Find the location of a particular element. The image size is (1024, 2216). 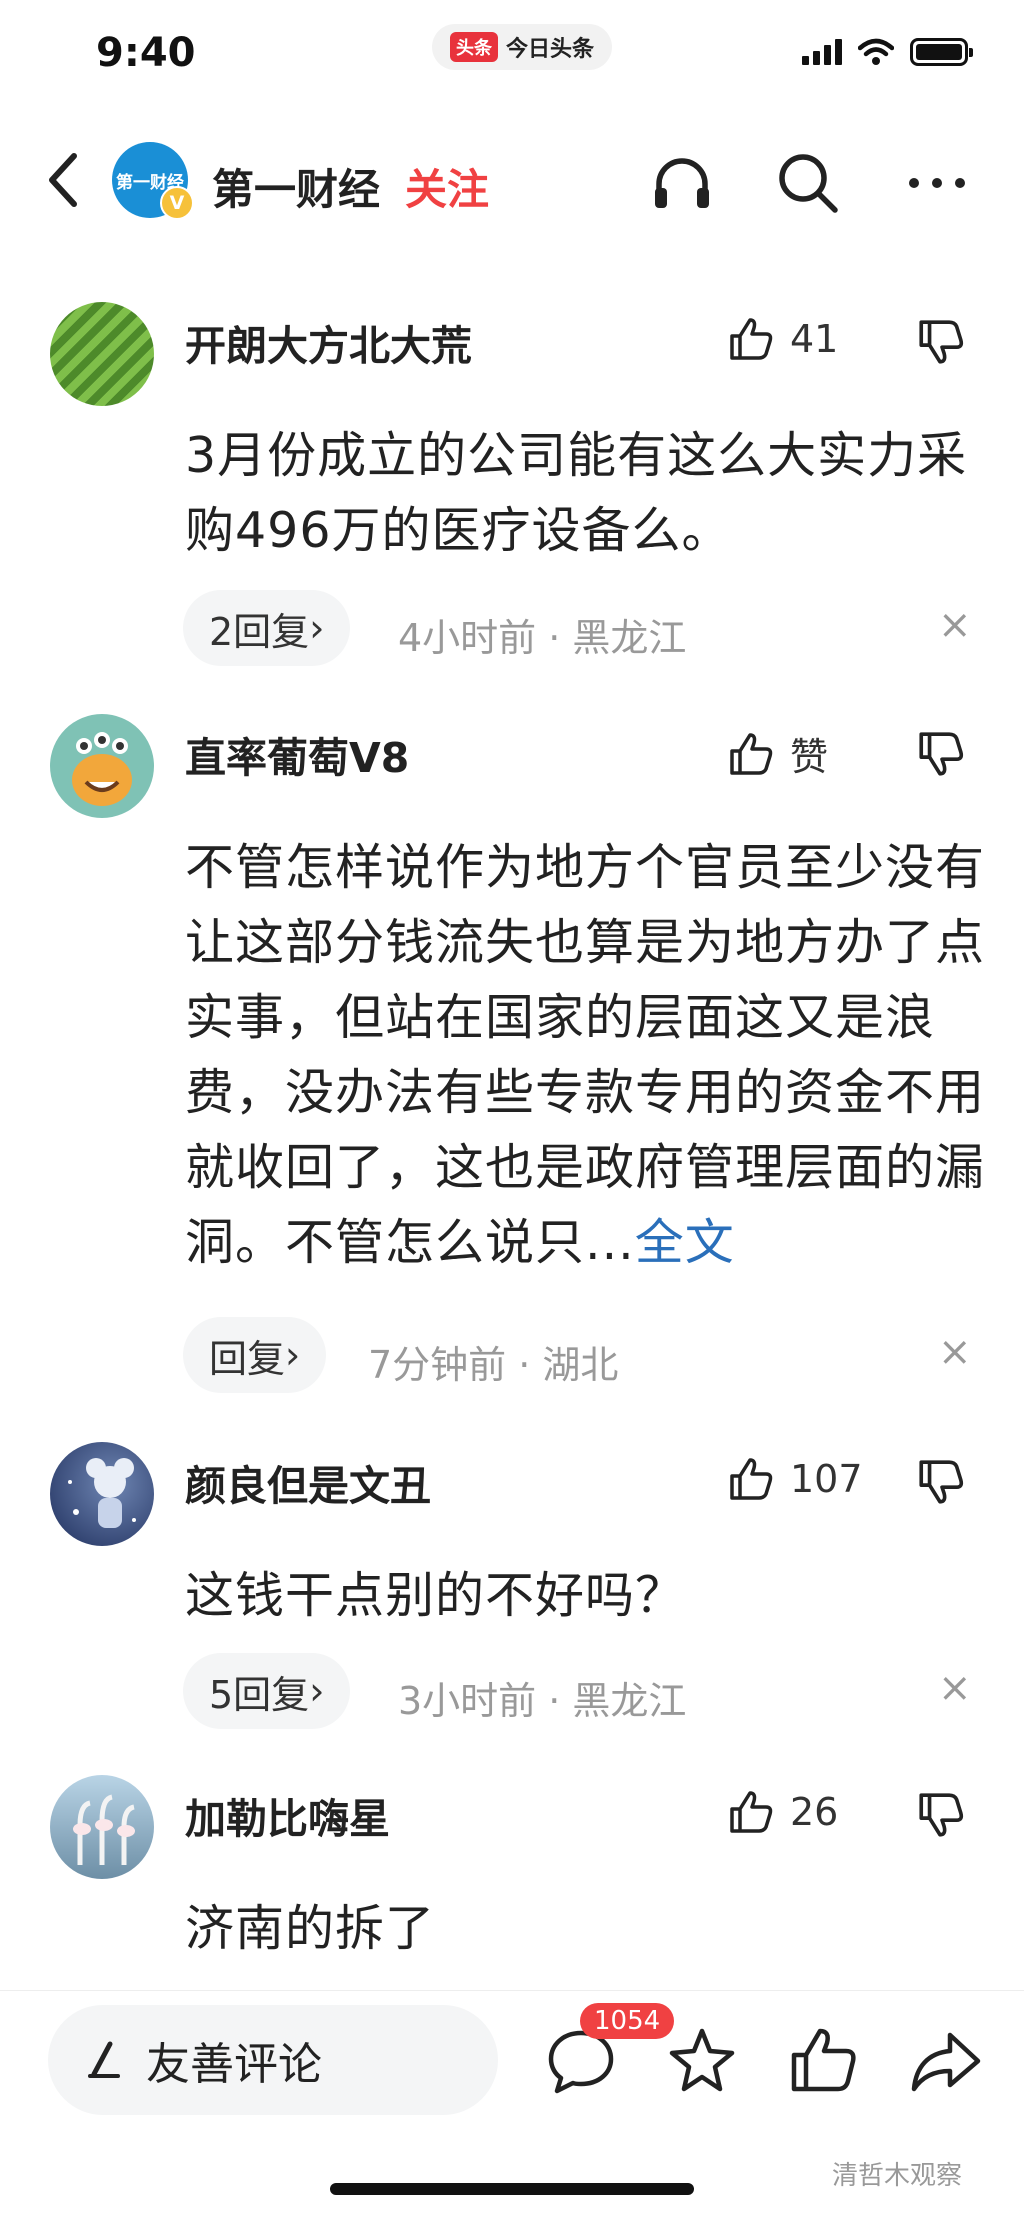

reply-button: 2回复 › is located at coordinates (267, 628).